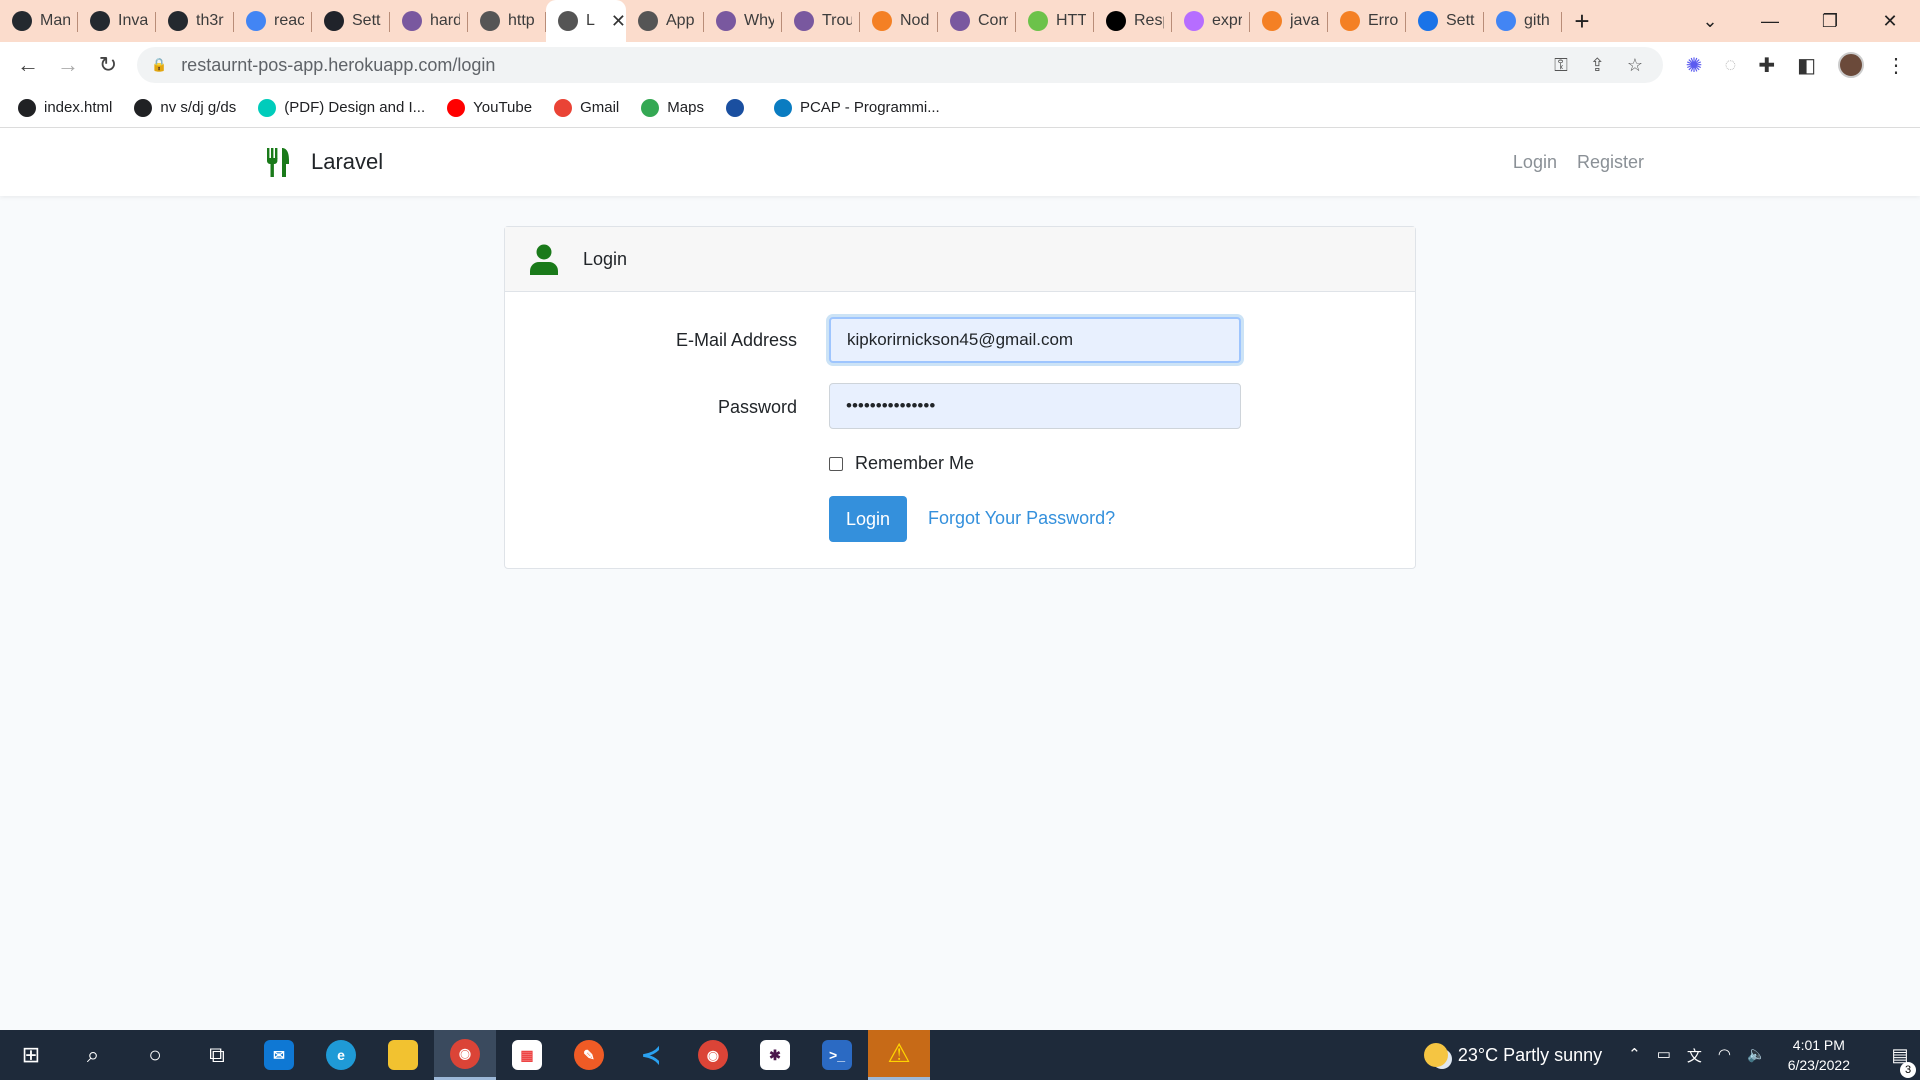 This screenshot has height=1080, width=1920. Describe the element at coordinates (1021, 518) in the screenshot. I see `forgot-password-link: Forgot Your Password?` at that location.